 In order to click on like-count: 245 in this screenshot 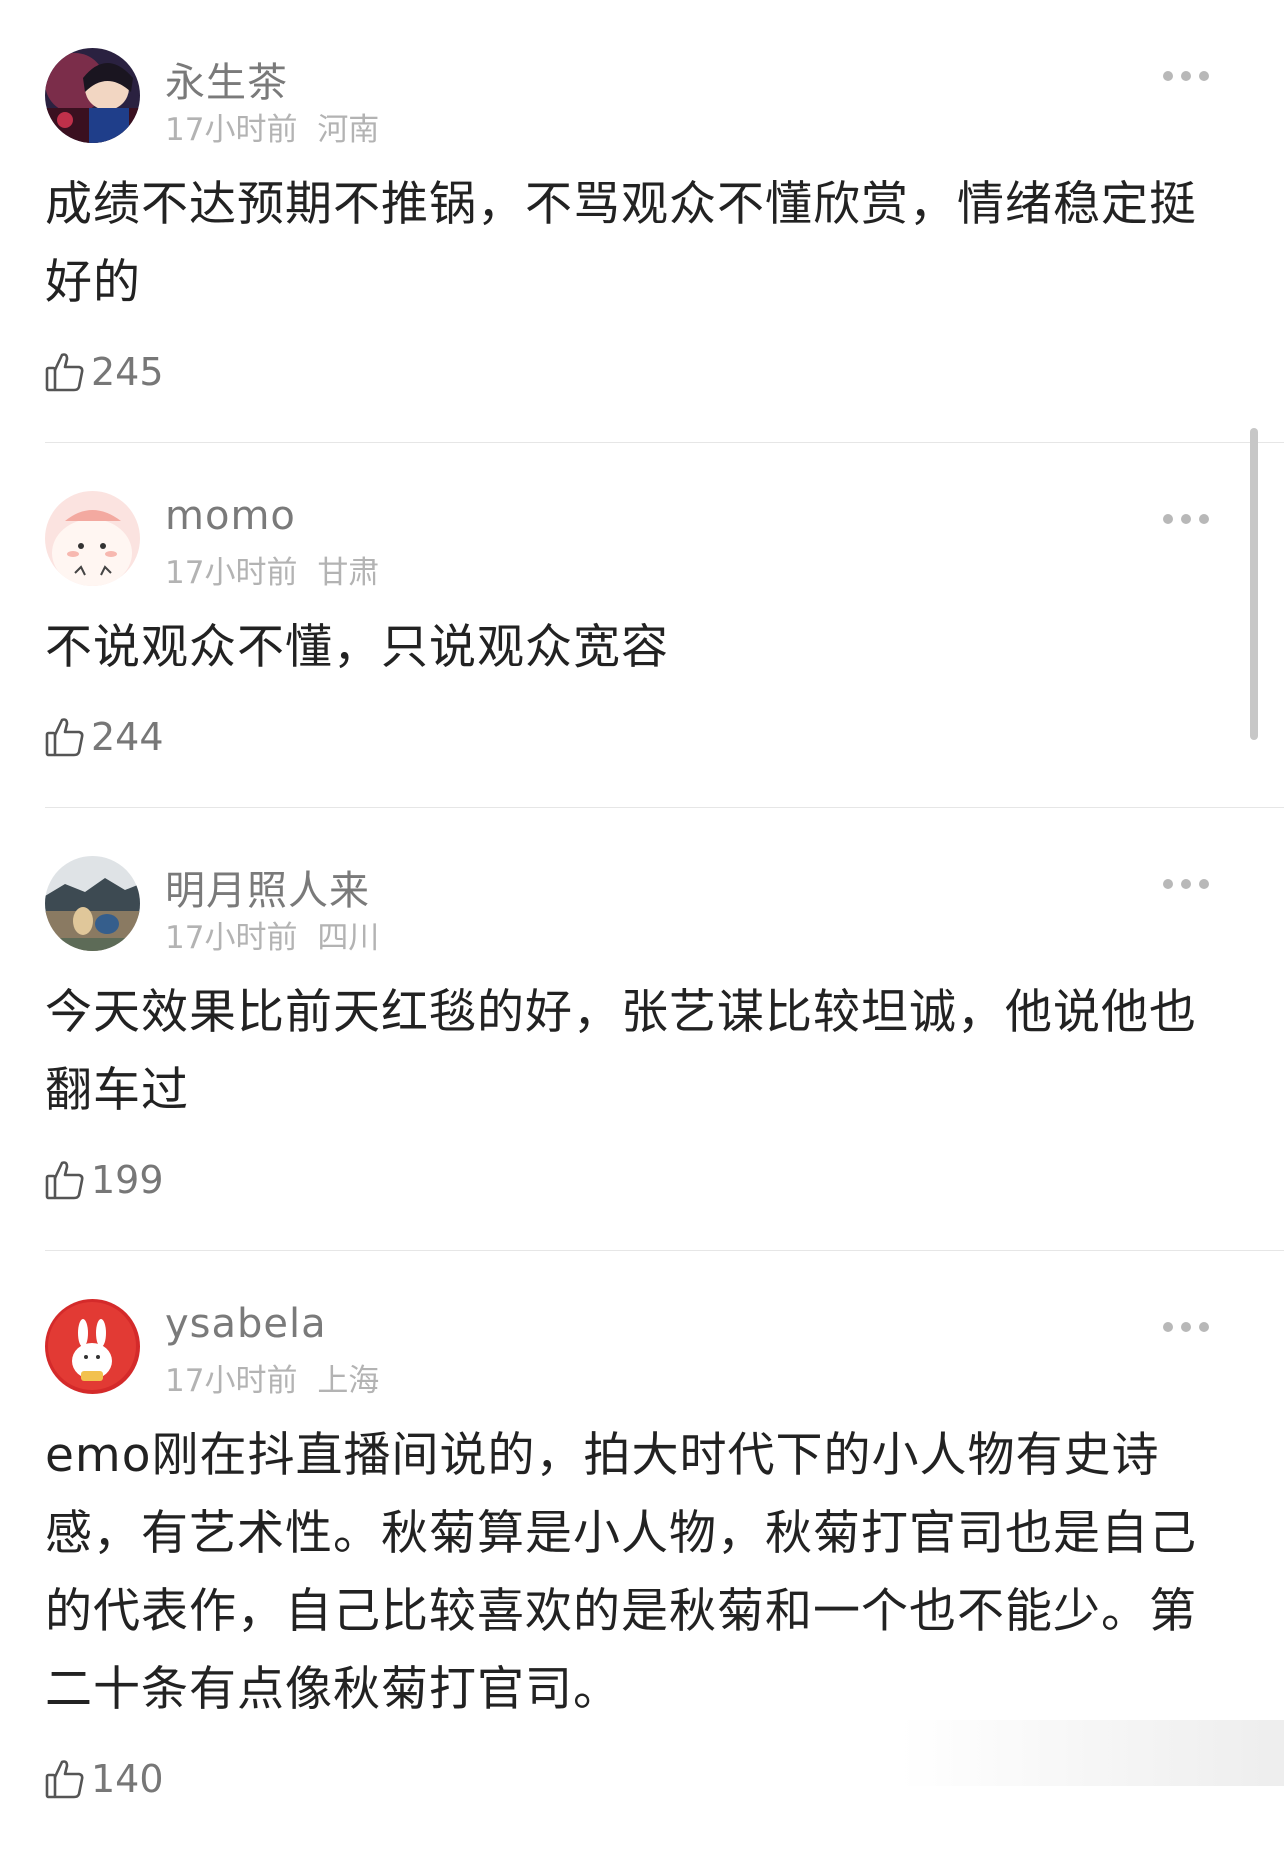, I will do `click(127, 372)`.